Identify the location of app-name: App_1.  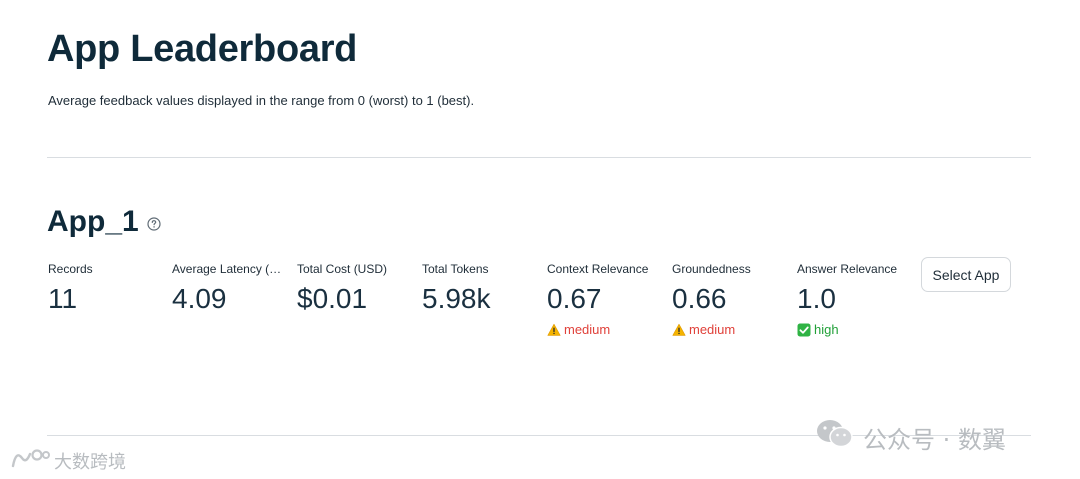
(93, 221).